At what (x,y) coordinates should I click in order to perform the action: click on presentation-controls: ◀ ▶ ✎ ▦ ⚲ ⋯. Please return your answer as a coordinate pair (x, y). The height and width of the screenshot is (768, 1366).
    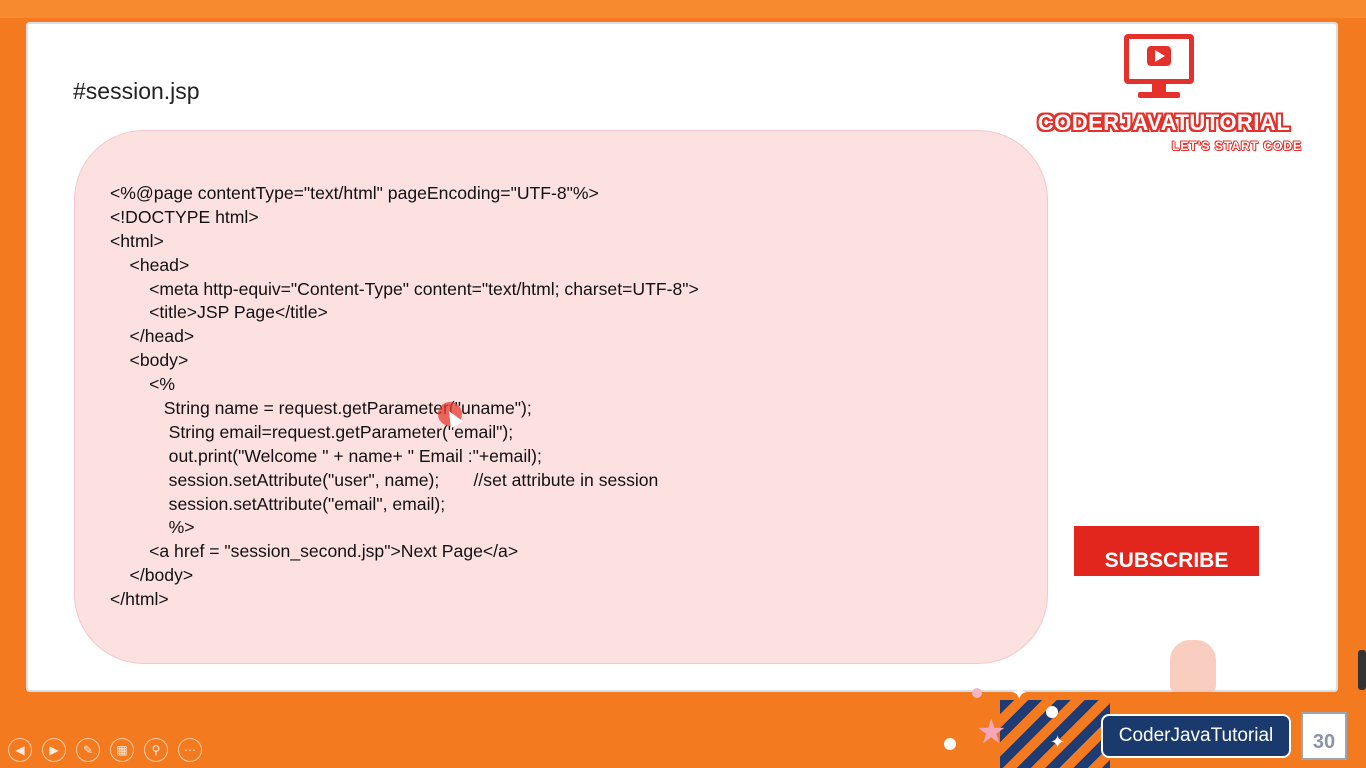
    Looking at the image, I should click on (105, 750).